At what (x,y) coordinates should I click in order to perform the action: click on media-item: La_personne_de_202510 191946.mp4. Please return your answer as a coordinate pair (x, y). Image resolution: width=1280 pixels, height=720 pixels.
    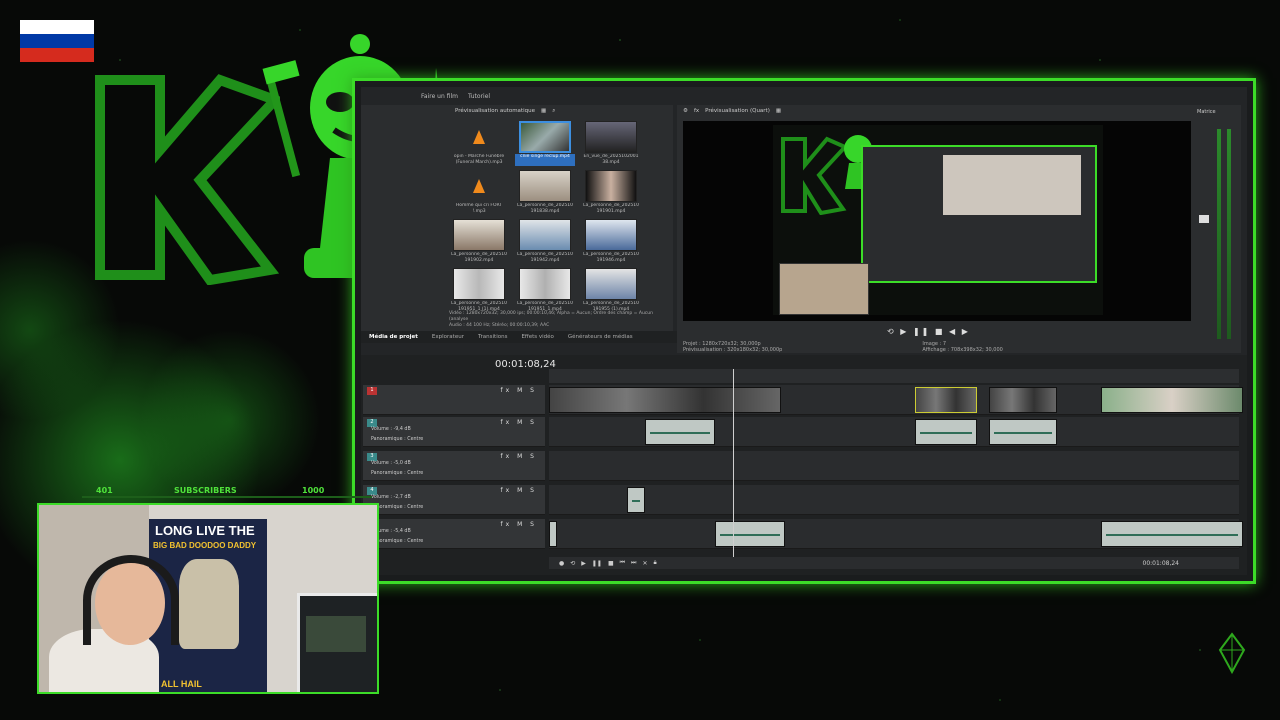
    Looking at the image, I should click on (611, 241).